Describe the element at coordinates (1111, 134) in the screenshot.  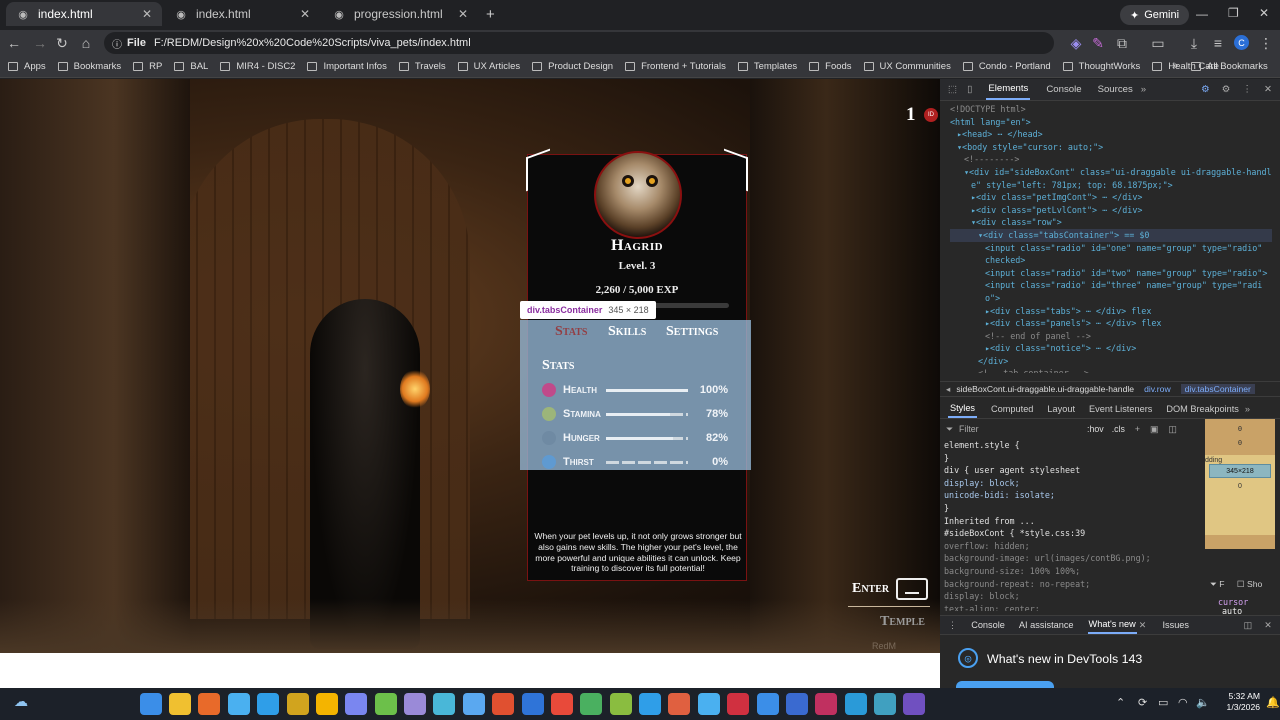
I see `dom-node: ▸<head> ⋯ </head>` at that location.